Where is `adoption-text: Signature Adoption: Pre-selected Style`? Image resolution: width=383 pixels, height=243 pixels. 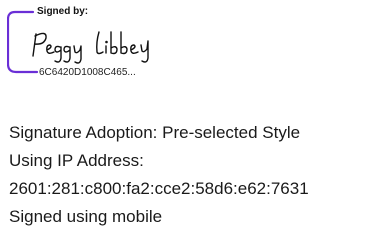
adoption-text: Signature Adoption: Pre-selected Style is located at coordinates (155, 132).